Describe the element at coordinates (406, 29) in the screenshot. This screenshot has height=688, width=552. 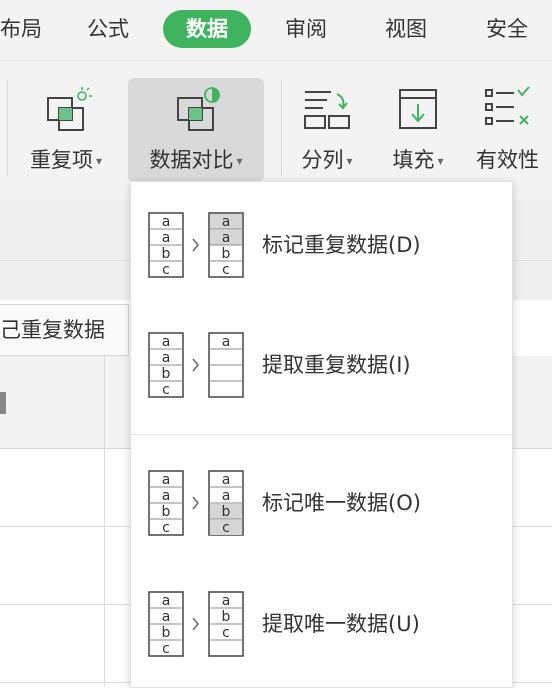
I see `tab-view: 视图` at that location.